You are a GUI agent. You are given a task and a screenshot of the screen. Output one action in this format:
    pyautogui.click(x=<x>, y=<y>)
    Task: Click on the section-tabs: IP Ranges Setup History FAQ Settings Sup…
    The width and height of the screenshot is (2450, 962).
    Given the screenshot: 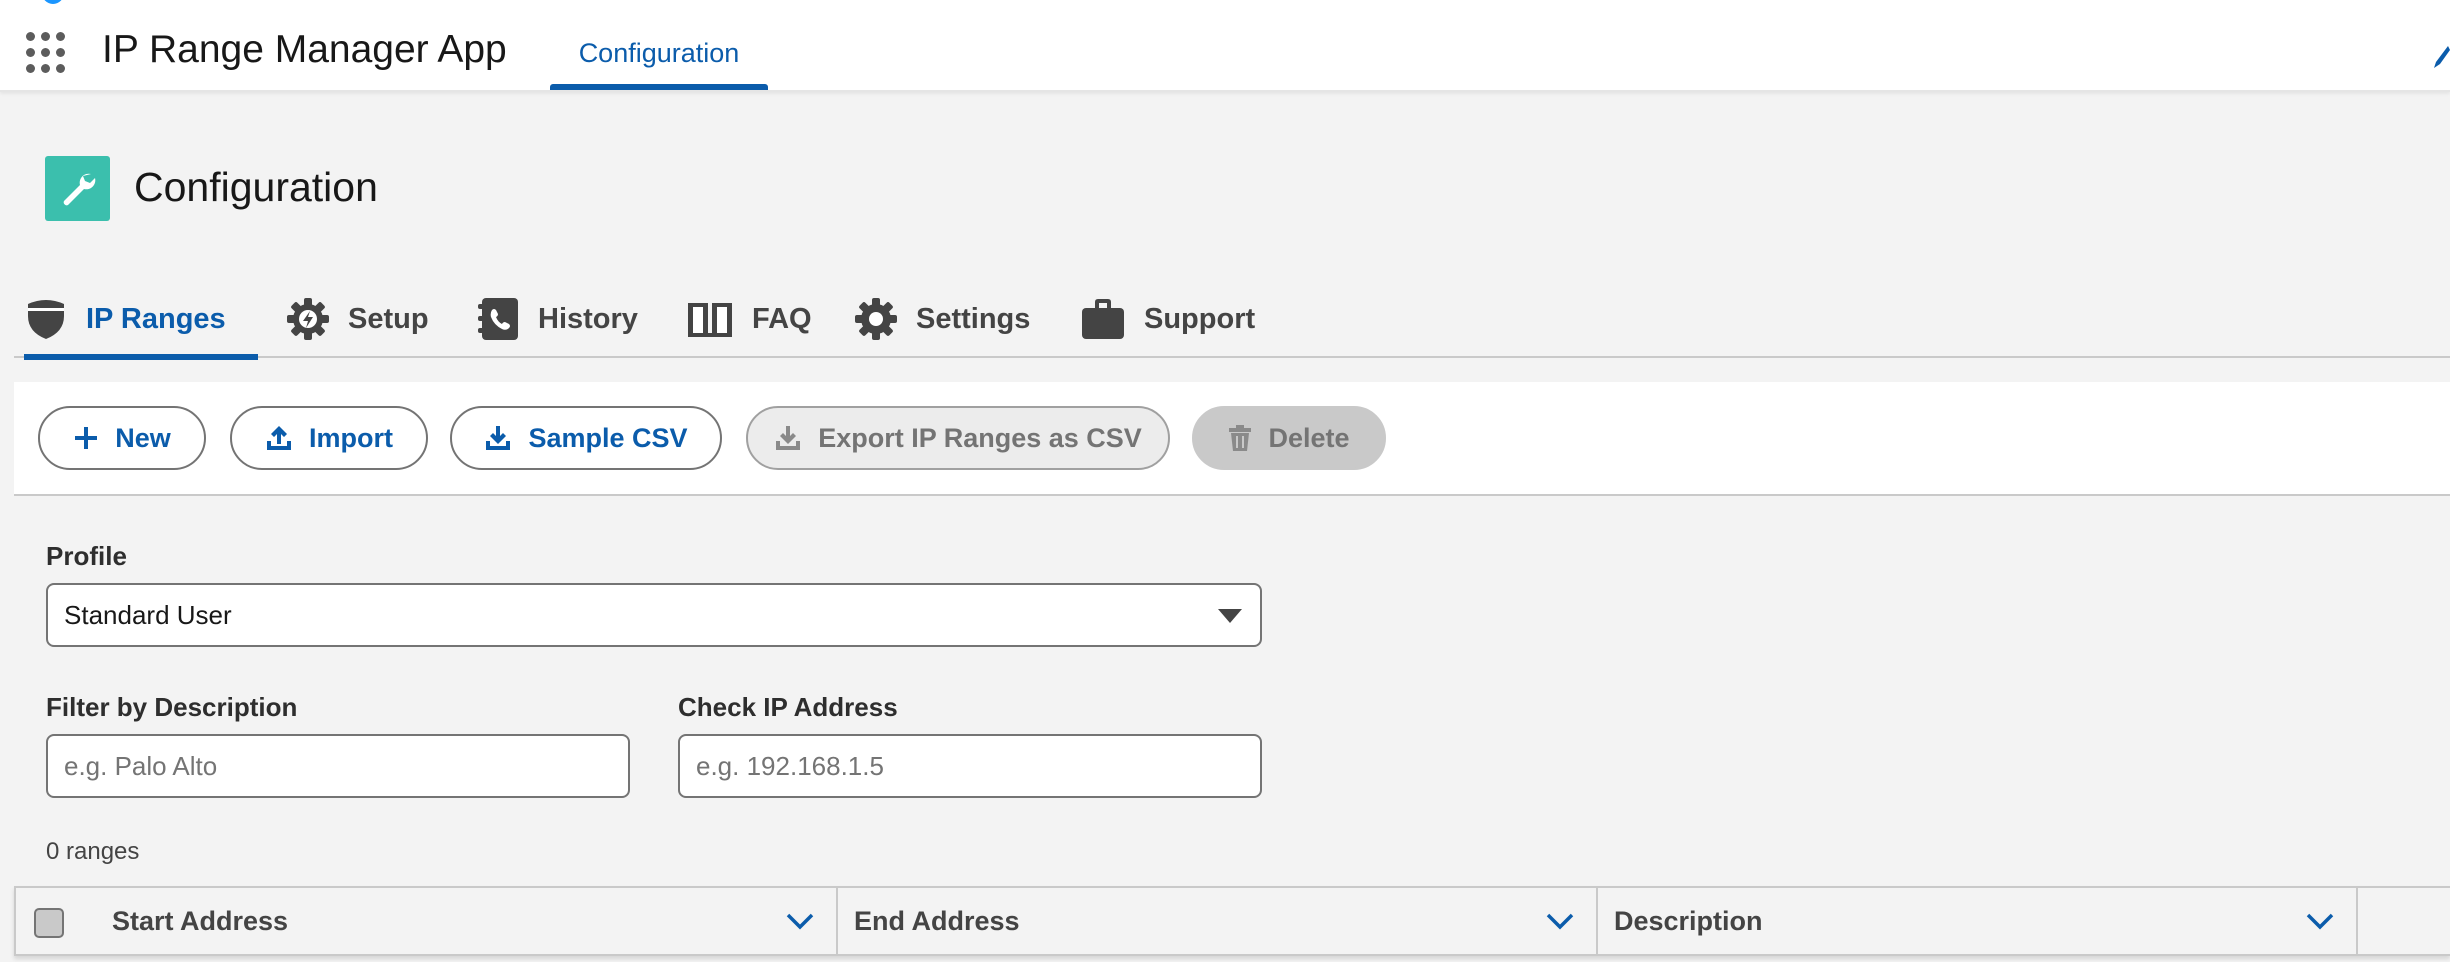 What is the action you would take?
    pyautogui.click(x=1232, y=320)
    